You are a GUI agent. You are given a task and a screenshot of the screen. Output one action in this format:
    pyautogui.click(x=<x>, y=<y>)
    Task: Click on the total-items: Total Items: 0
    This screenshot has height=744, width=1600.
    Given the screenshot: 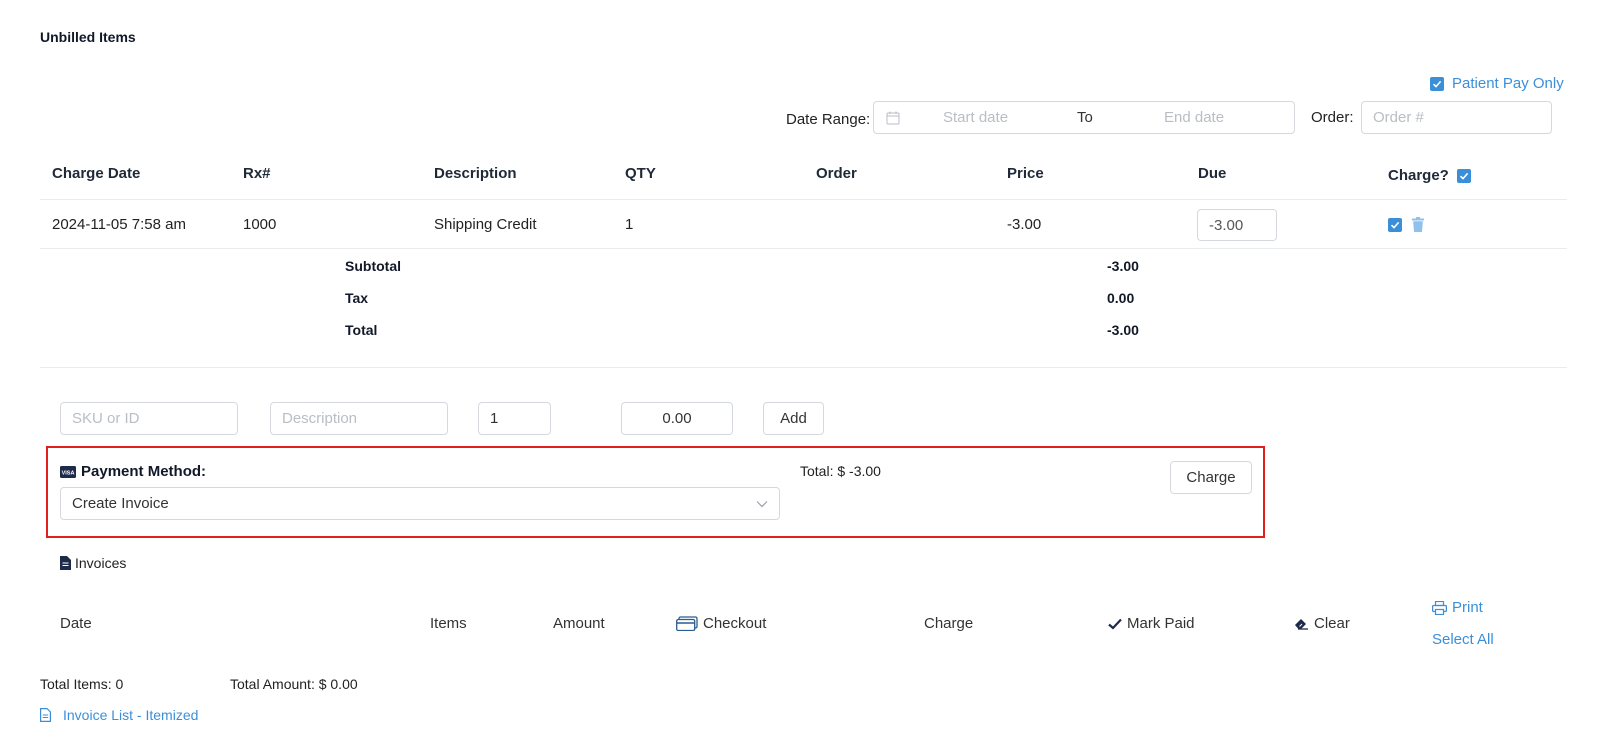 What is the action you would take?
    pyautogui.click(x=82, y=684)
    